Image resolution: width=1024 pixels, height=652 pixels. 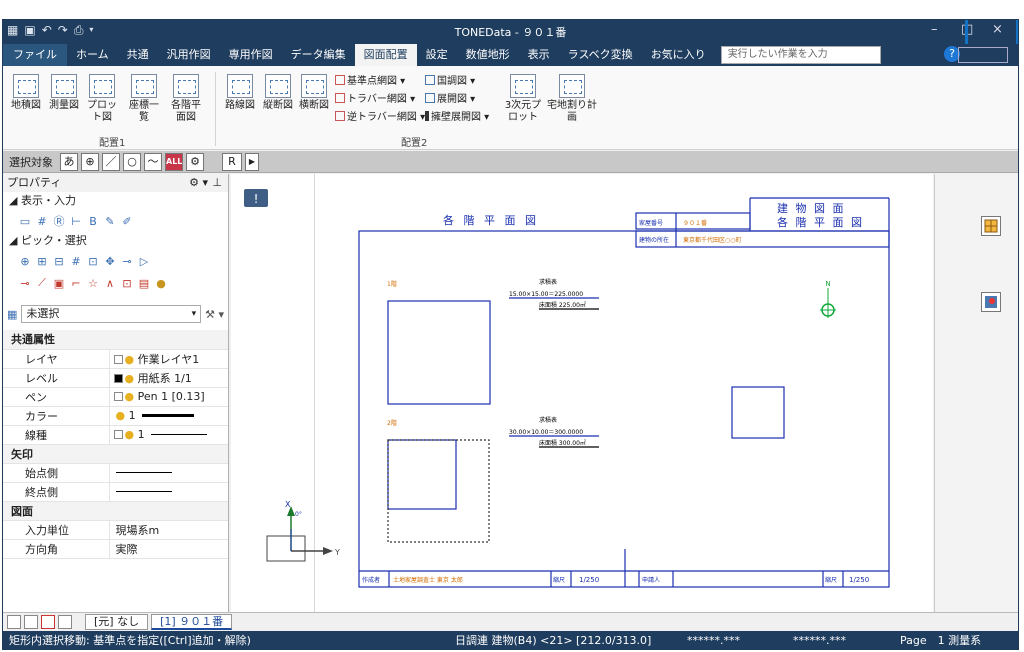 What do you see at coordinates (76, 221) in the screenshot?
I see `dimension-icon: ⊢` at bounding box center [76, 221].